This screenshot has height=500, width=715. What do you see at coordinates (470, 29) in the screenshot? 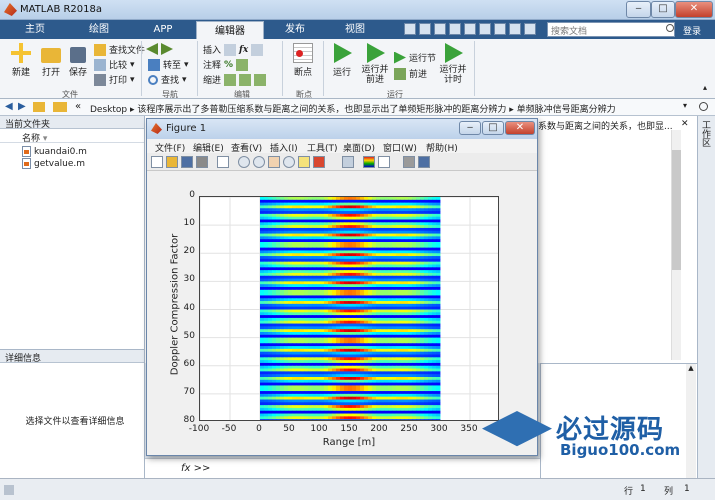
I see `quick-undo-icon` at bounding box center [470, 29].